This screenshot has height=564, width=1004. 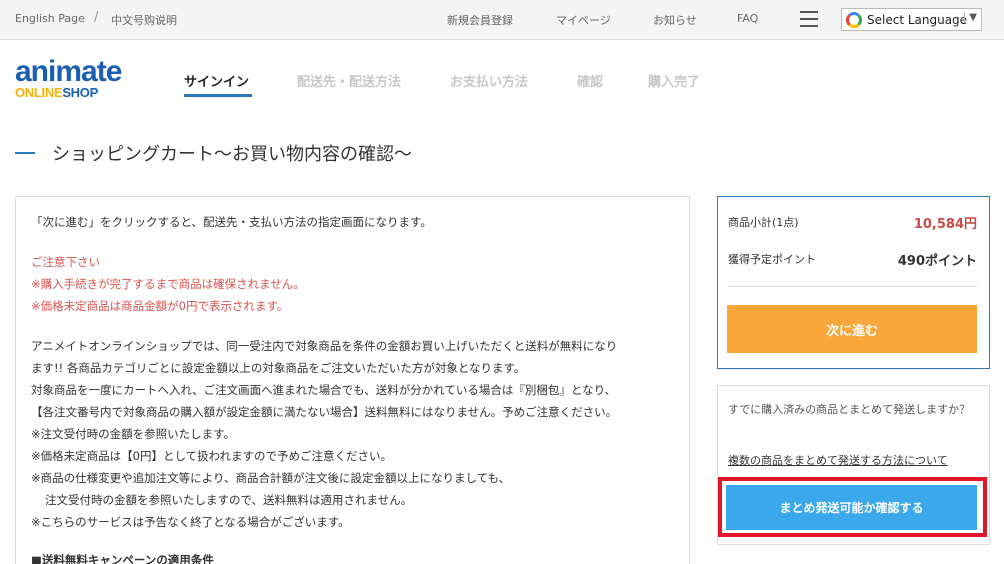 What do you see at coordinates (747, 18) in the screenshot?
I see `faq-link: FAQ` at bounding box center [747, 18].